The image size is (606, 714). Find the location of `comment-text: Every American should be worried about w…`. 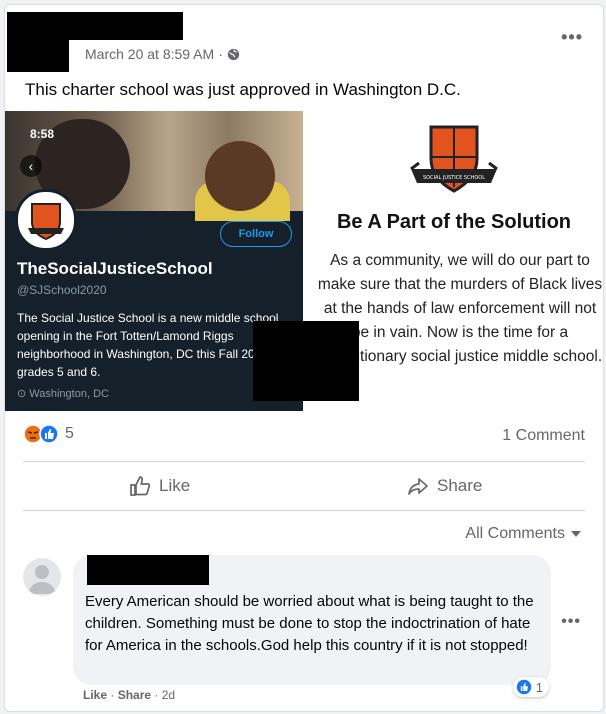

comment-text: Every American should be worried about w… is located at coordinates (309, 623).